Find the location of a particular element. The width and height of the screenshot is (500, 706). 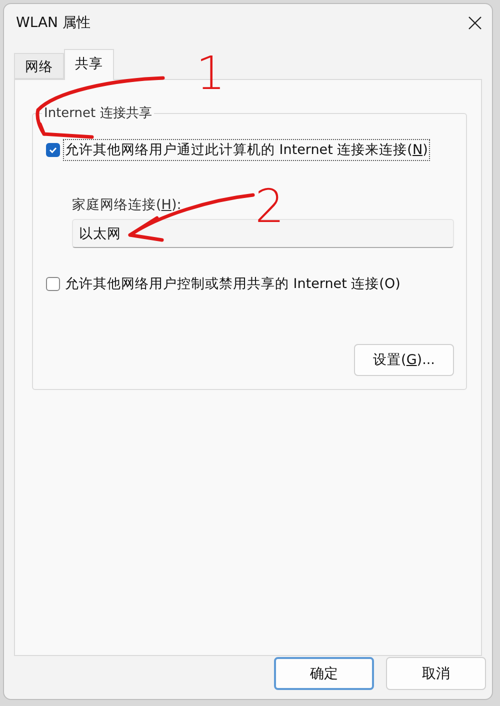

cancel-button: 取消 is located at coordinates (436, 673).